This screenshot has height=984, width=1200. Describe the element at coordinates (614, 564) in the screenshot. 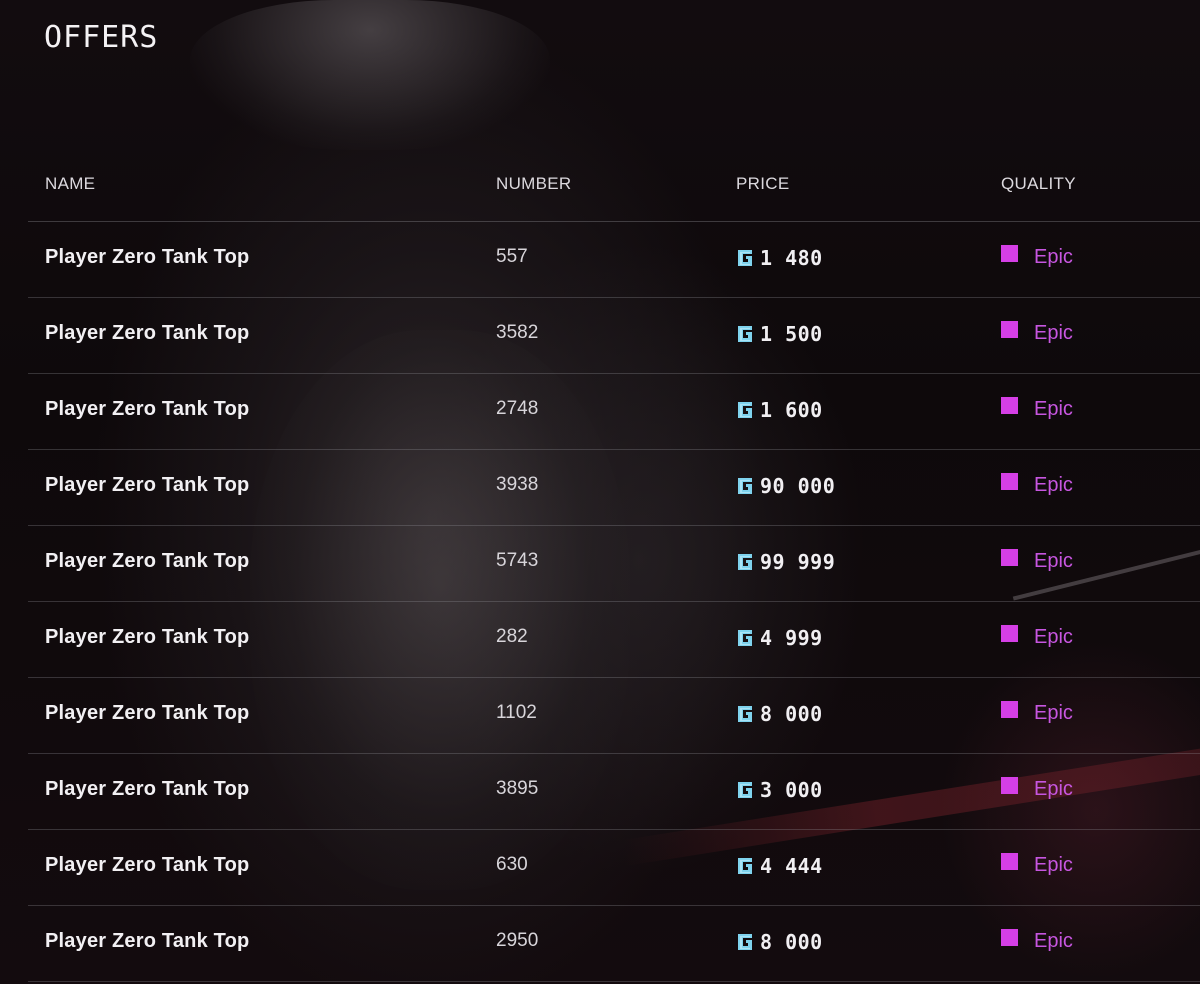

I see `table-row: Player Zero Tank Top 5743 99 999 Epic` at that location.